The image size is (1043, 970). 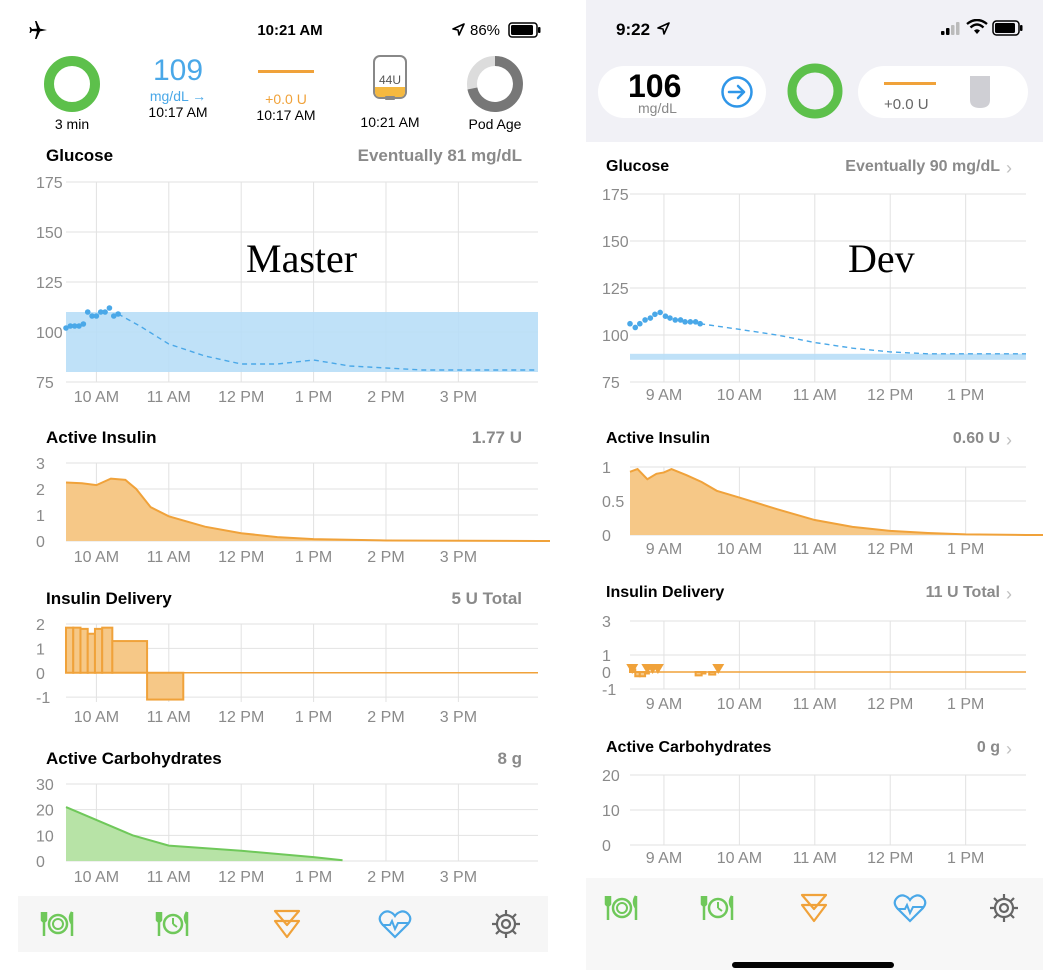 I want to click on y-tick-label: 30, so click(x=45, y=785).